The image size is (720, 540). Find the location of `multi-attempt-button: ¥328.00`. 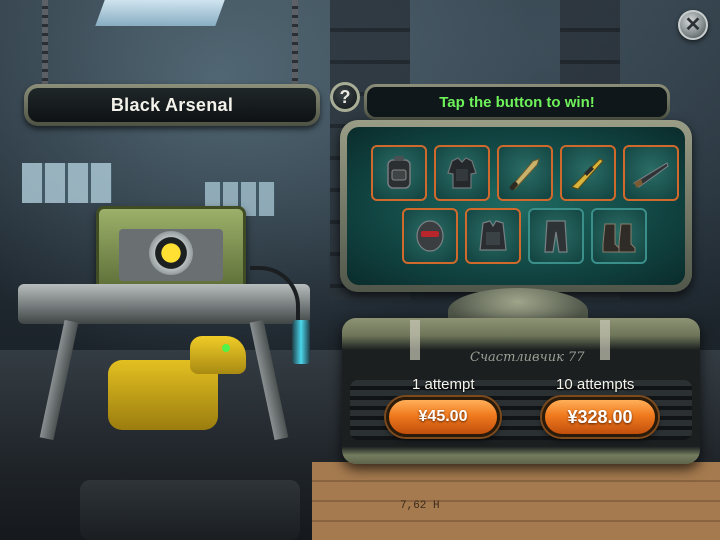

multi-attempt-button: ¥328.00 is located at coordinates (600, 417).